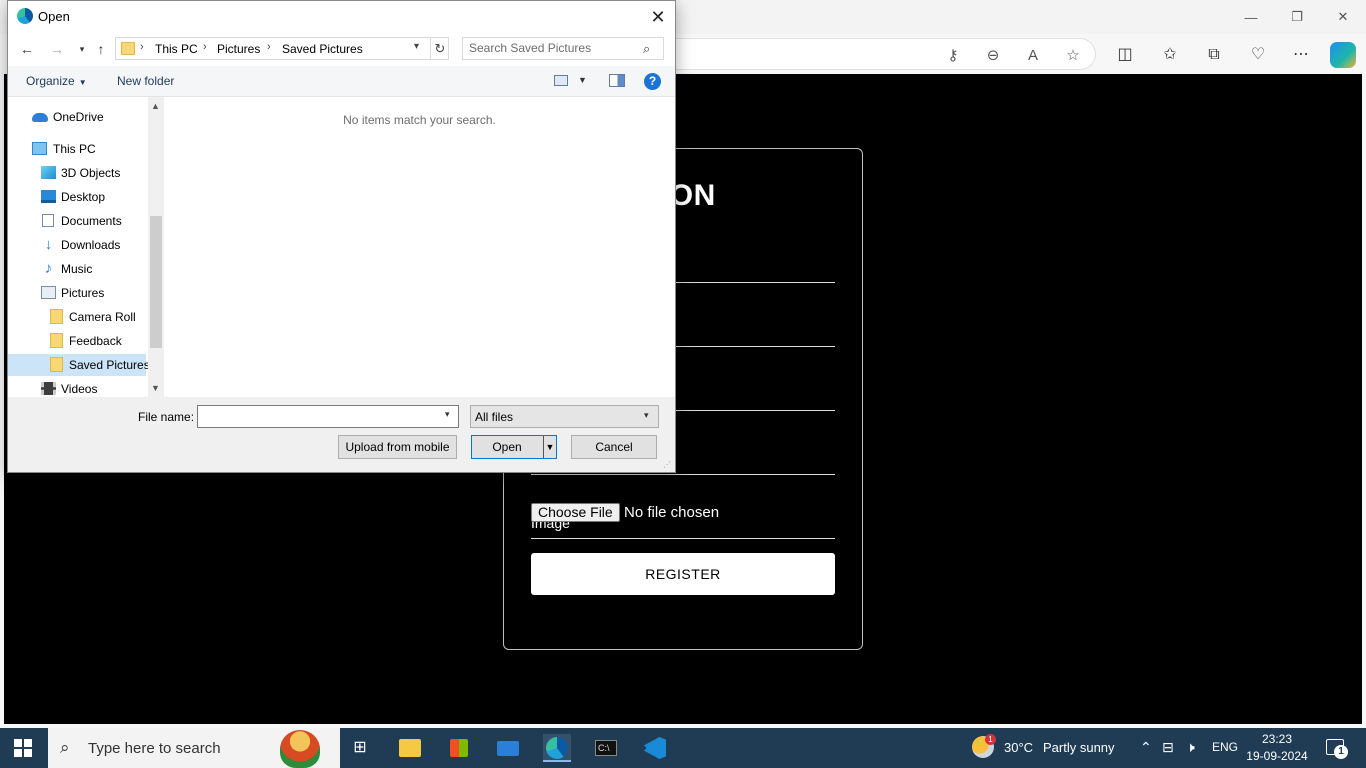 Image resolution: width=1366 pixels, height=768 pixels. I want to click on key-icon: ⚷, so click(953, 56).